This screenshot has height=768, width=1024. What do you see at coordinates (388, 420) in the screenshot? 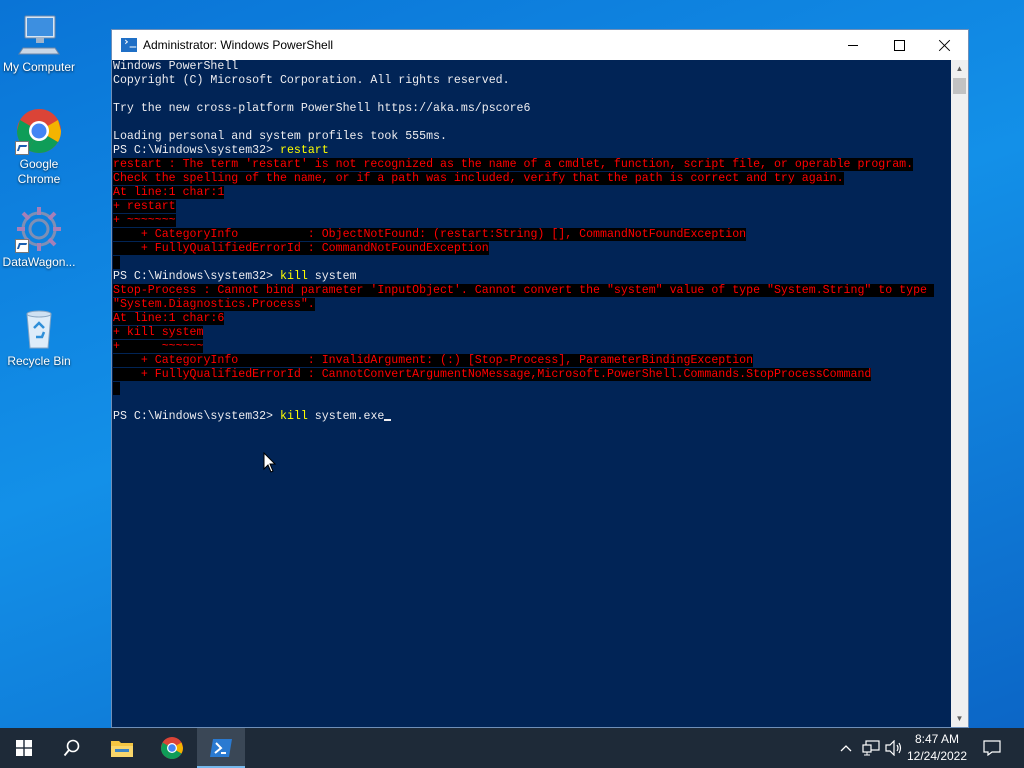
I see `text-cursor` at bounding box center [388, 420].